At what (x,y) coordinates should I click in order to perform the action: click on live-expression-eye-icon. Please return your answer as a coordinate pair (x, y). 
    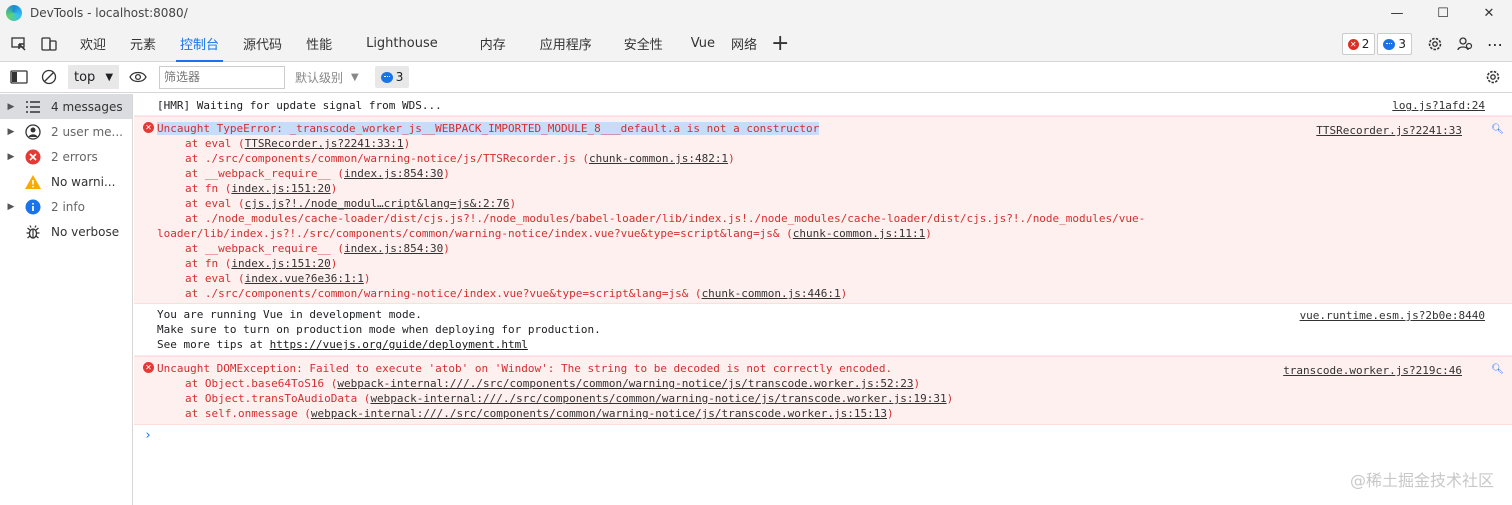
    Looking at the image, I should click on (138, 77).